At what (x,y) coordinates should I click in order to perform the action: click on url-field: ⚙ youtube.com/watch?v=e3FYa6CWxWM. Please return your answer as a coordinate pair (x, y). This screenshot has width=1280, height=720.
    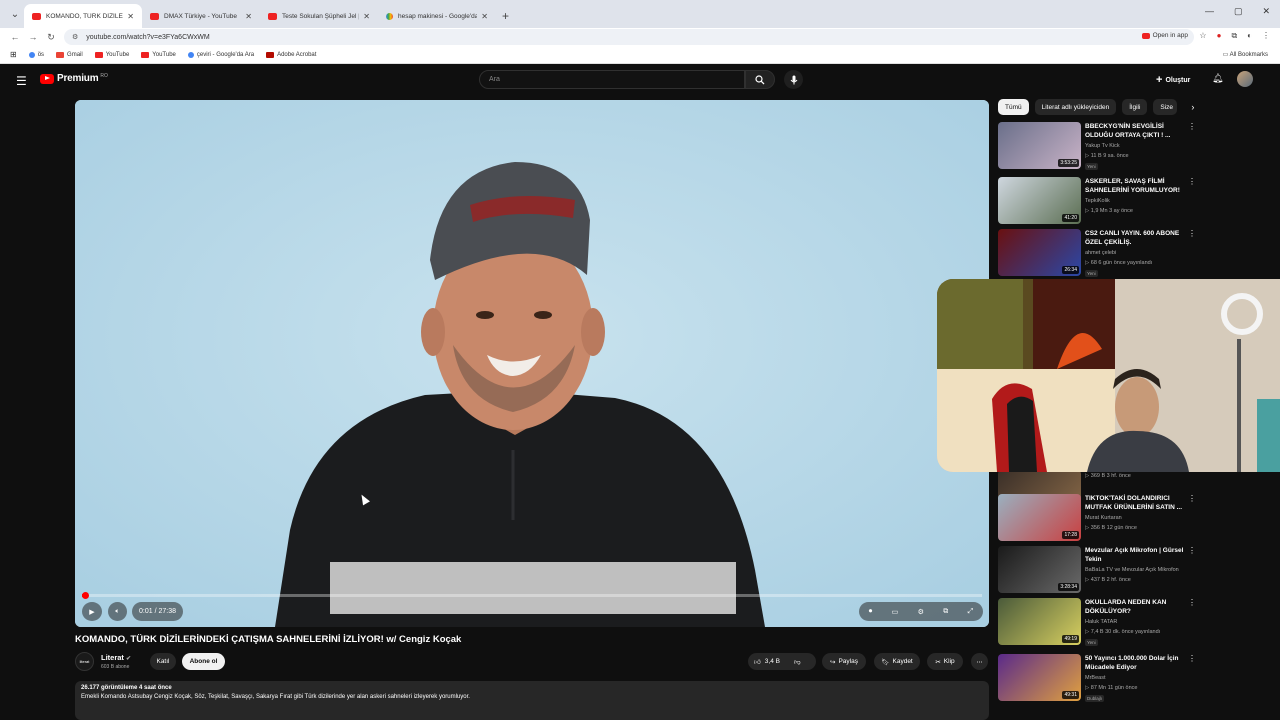
    Looking at the image, I should click on (629, 37).